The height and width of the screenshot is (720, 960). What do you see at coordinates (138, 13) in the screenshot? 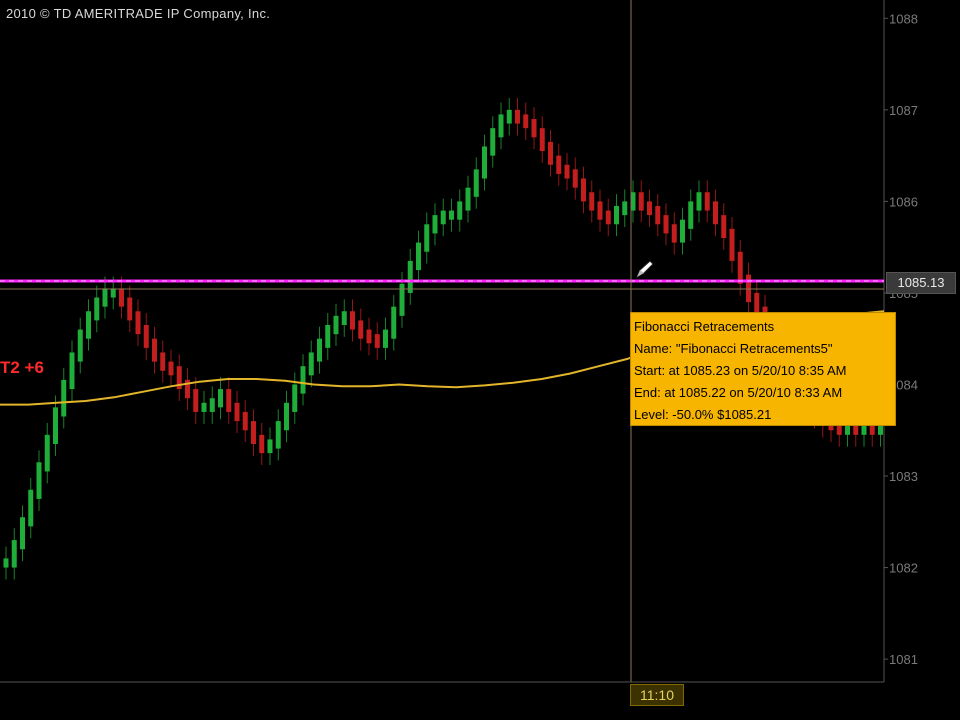
I see `copyright-notice: 2010 © TD AMERITRADE IP Company, Inc.` at bounding box center [138, 13].